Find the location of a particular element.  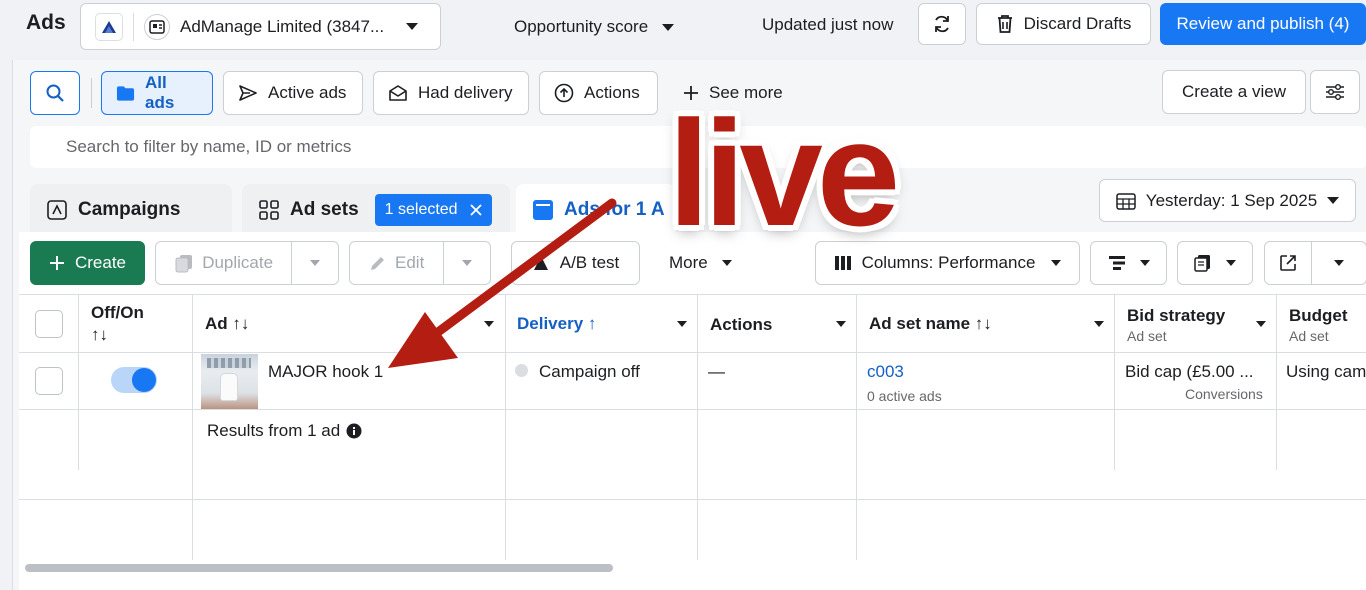

discard-drafts-label: Discard Drafts is located at coordinates (1077, 23).